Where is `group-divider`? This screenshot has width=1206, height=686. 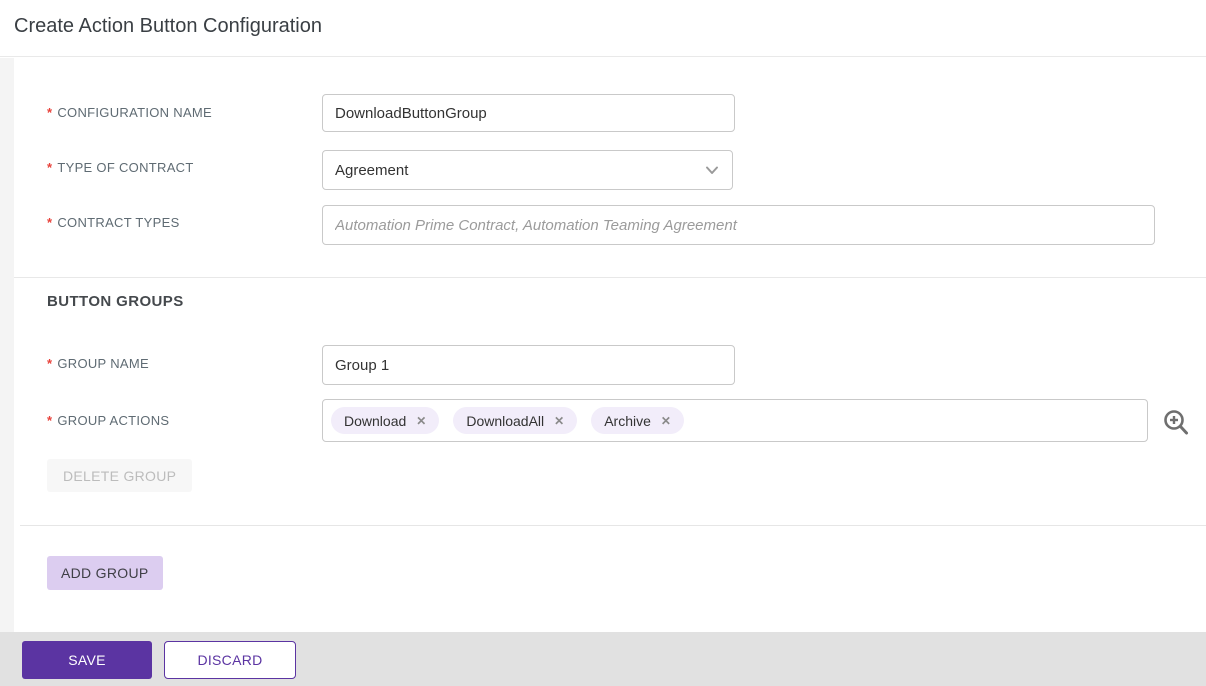 group-divider is located at coordinates (613, 525).